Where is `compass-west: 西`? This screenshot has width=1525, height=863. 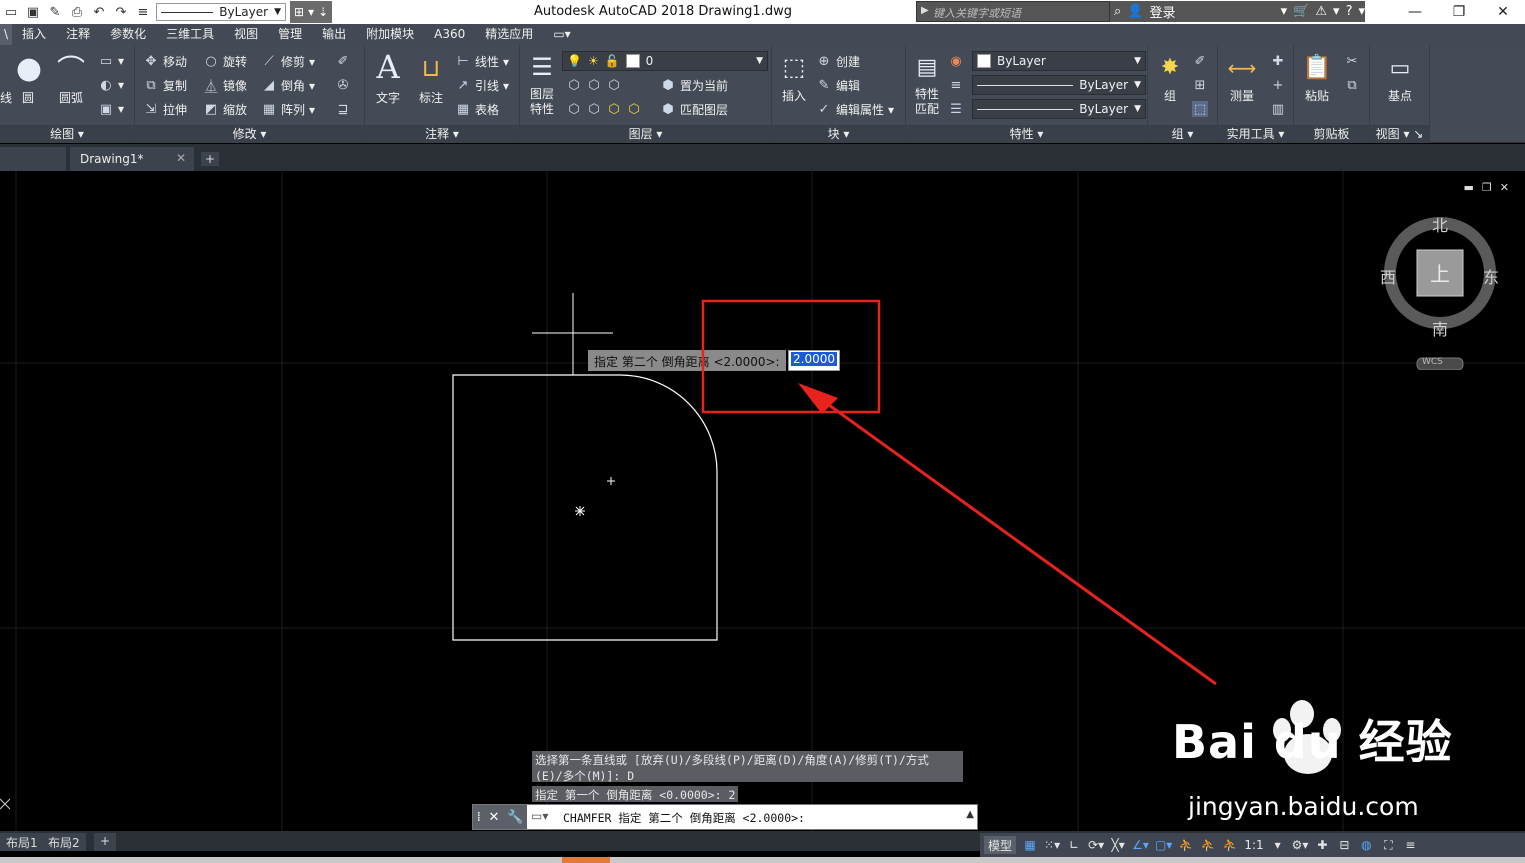 compass-west: 西 is located at coordinates (1388, 276).